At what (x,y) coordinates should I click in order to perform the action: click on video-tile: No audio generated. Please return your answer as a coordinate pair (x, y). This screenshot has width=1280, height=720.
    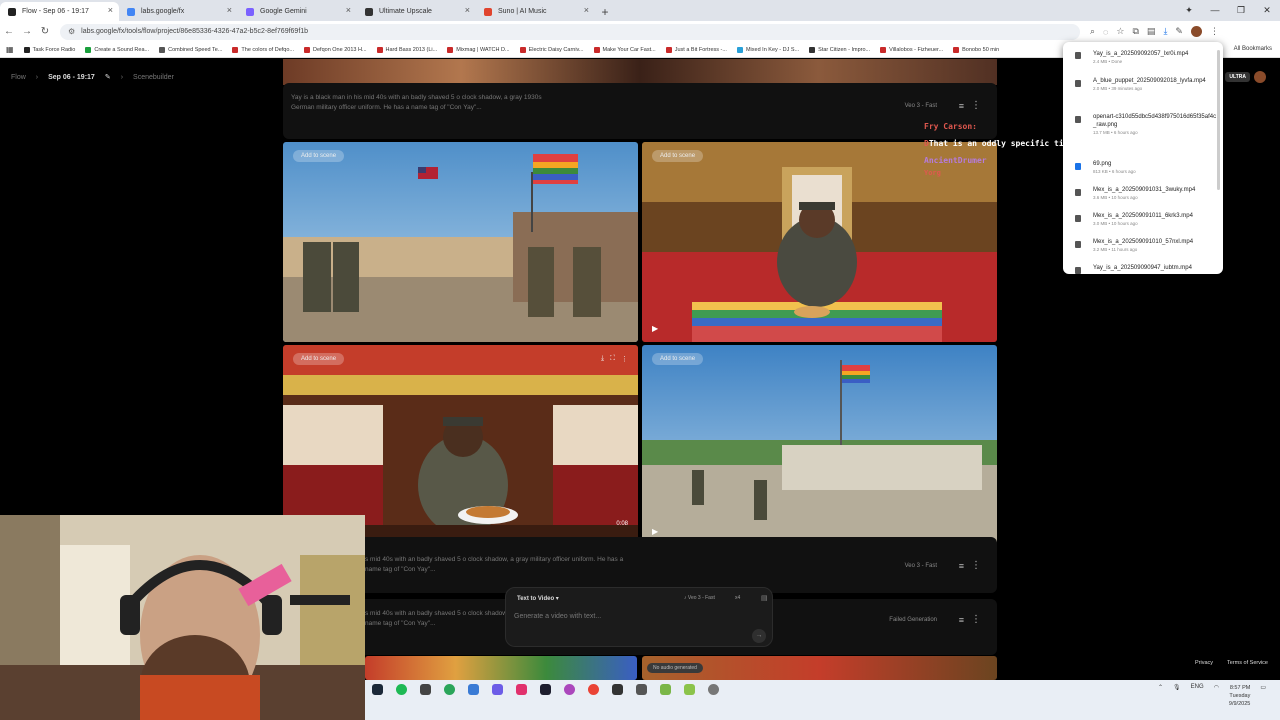
    Looking at the image, I should click on (501, 668).